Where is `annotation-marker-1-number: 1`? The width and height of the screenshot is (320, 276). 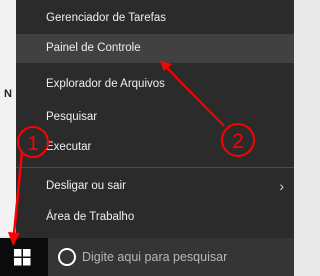 annotation-marker-1-number: 1 is located at coordinates (32, 144).